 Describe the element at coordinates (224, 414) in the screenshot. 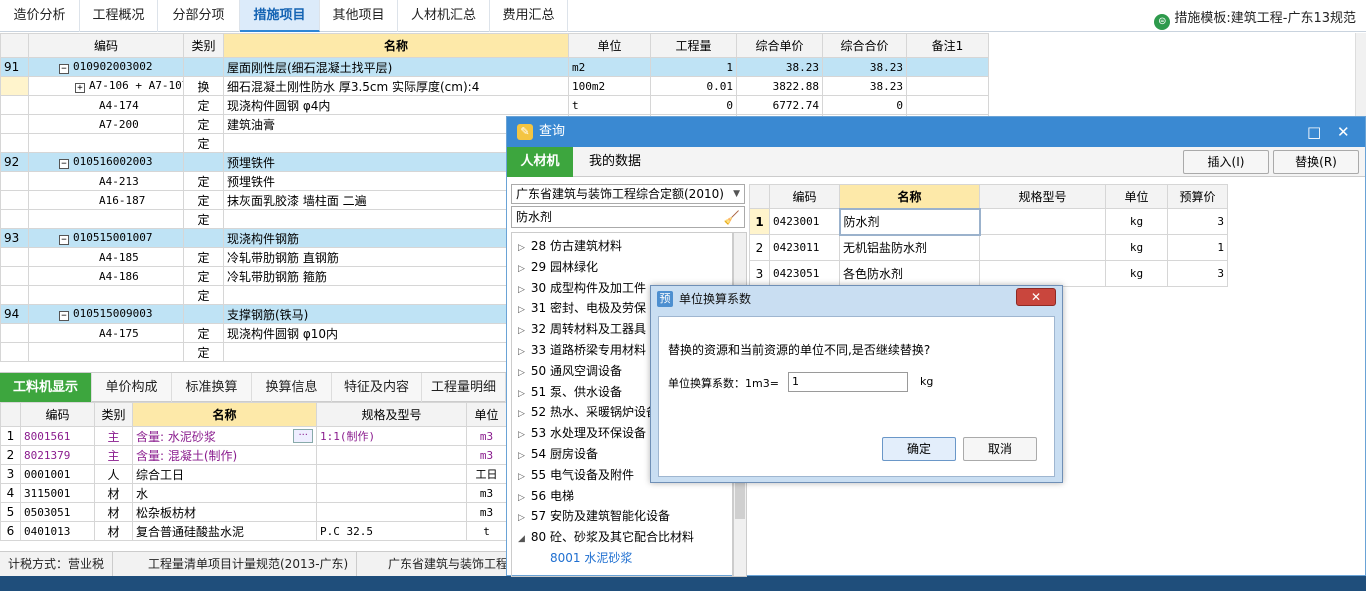

I see `col-res-name: 名称` at that location.